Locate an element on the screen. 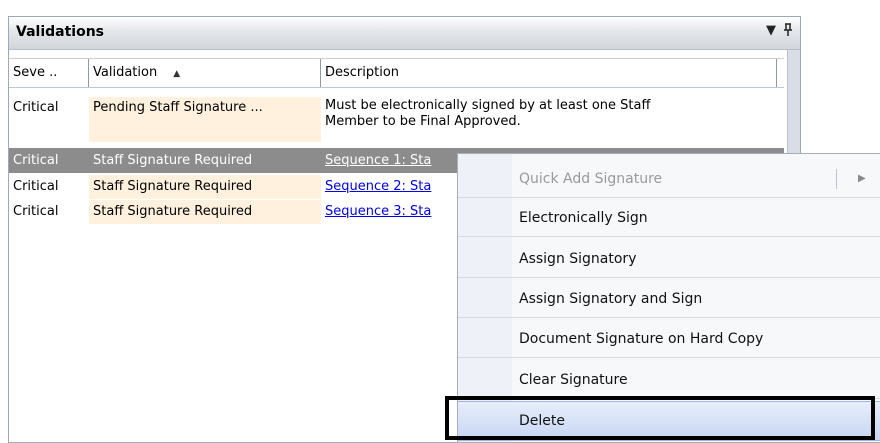  panel-titlebar: Validations ▼ is located at coordinates (404, 33).